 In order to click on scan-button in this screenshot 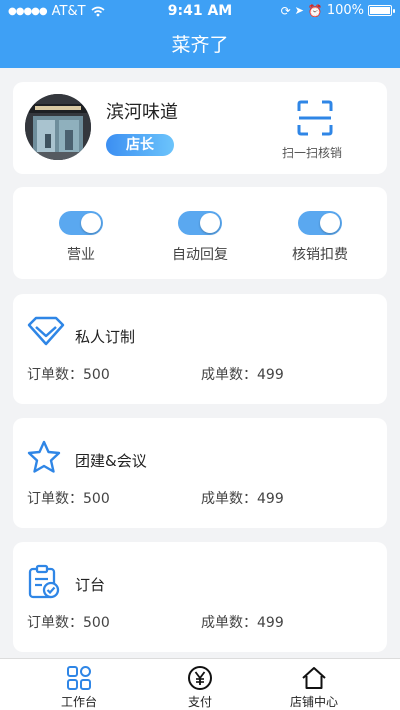, I will do `click(315, 120)`.